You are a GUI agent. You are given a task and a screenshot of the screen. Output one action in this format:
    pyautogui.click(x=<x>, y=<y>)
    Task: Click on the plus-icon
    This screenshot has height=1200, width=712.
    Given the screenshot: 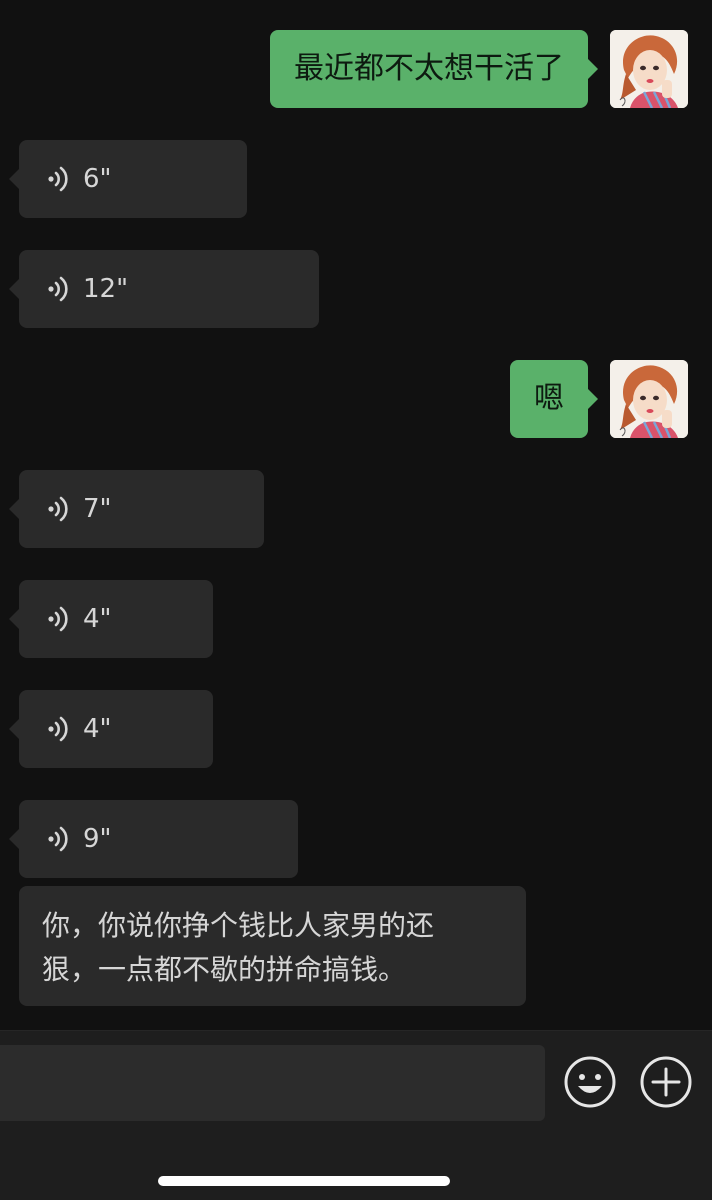 What is the action you would take?
    pyautogui.click(x=666, y=1082)
    